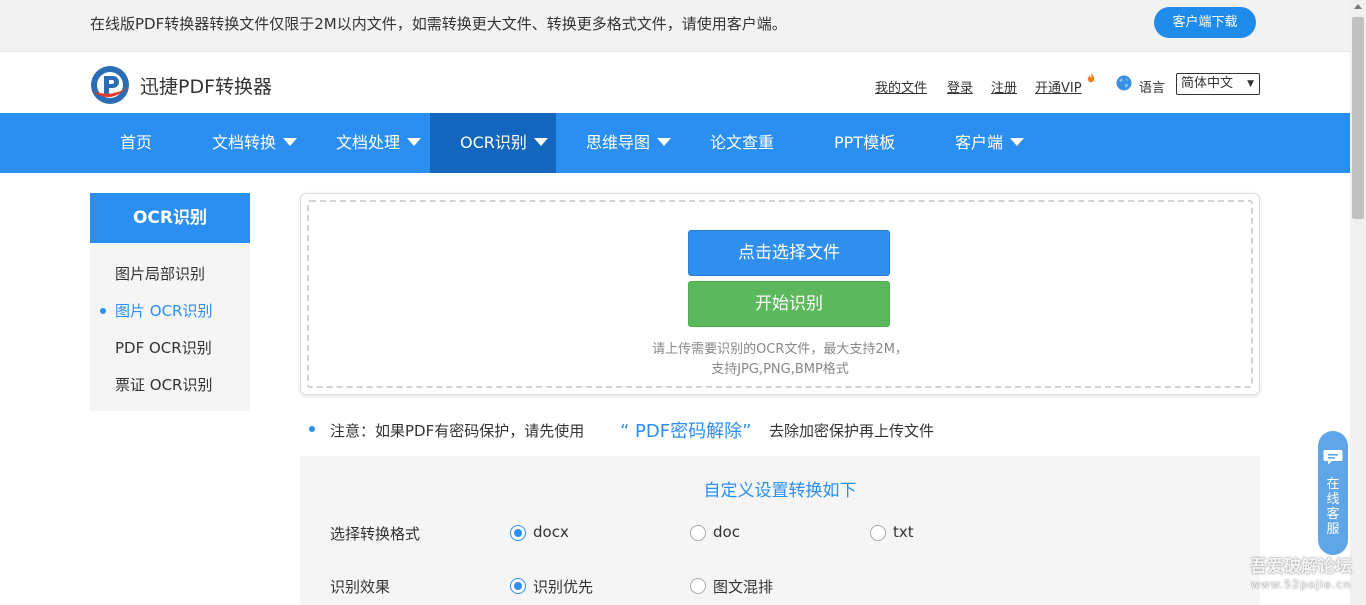 This screenshot has width=1366, height=605. I want to click on sidebar-item-partial-image: 图片局部识别, so click(160, 273).